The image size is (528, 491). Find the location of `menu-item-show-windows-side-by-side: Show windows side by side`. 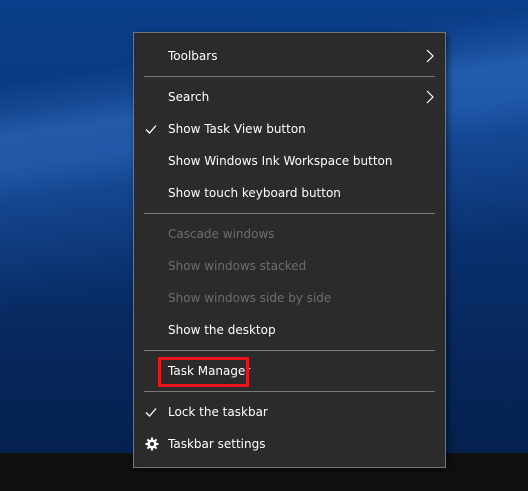

menu-item-show-windows-side-by-side: Show windows side by side is located at coordinates (289, 298).